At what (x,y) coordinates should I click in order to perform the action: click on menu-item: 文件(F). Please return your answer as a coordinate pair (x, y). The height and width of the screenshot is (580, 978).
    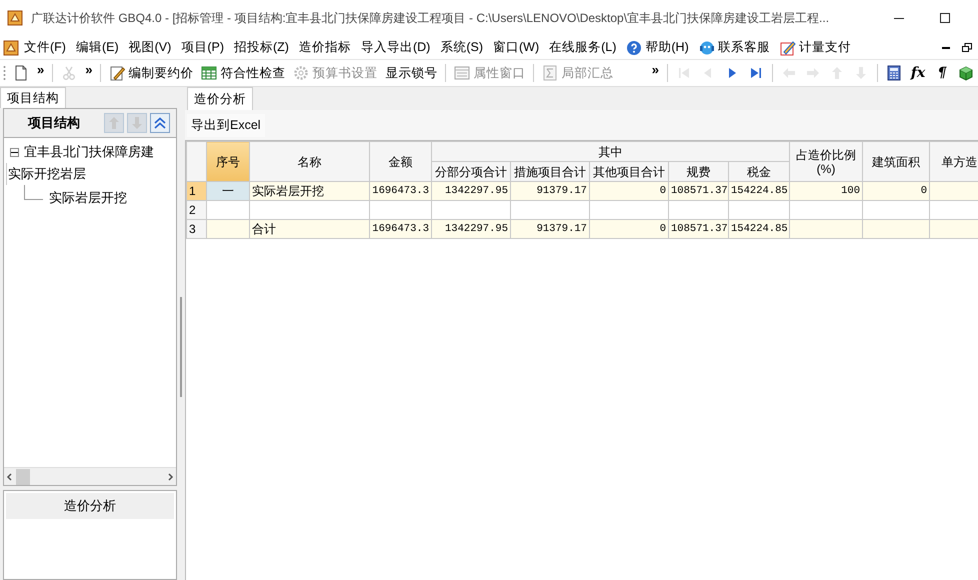
    Looking at the image, I should click on (45, 47).